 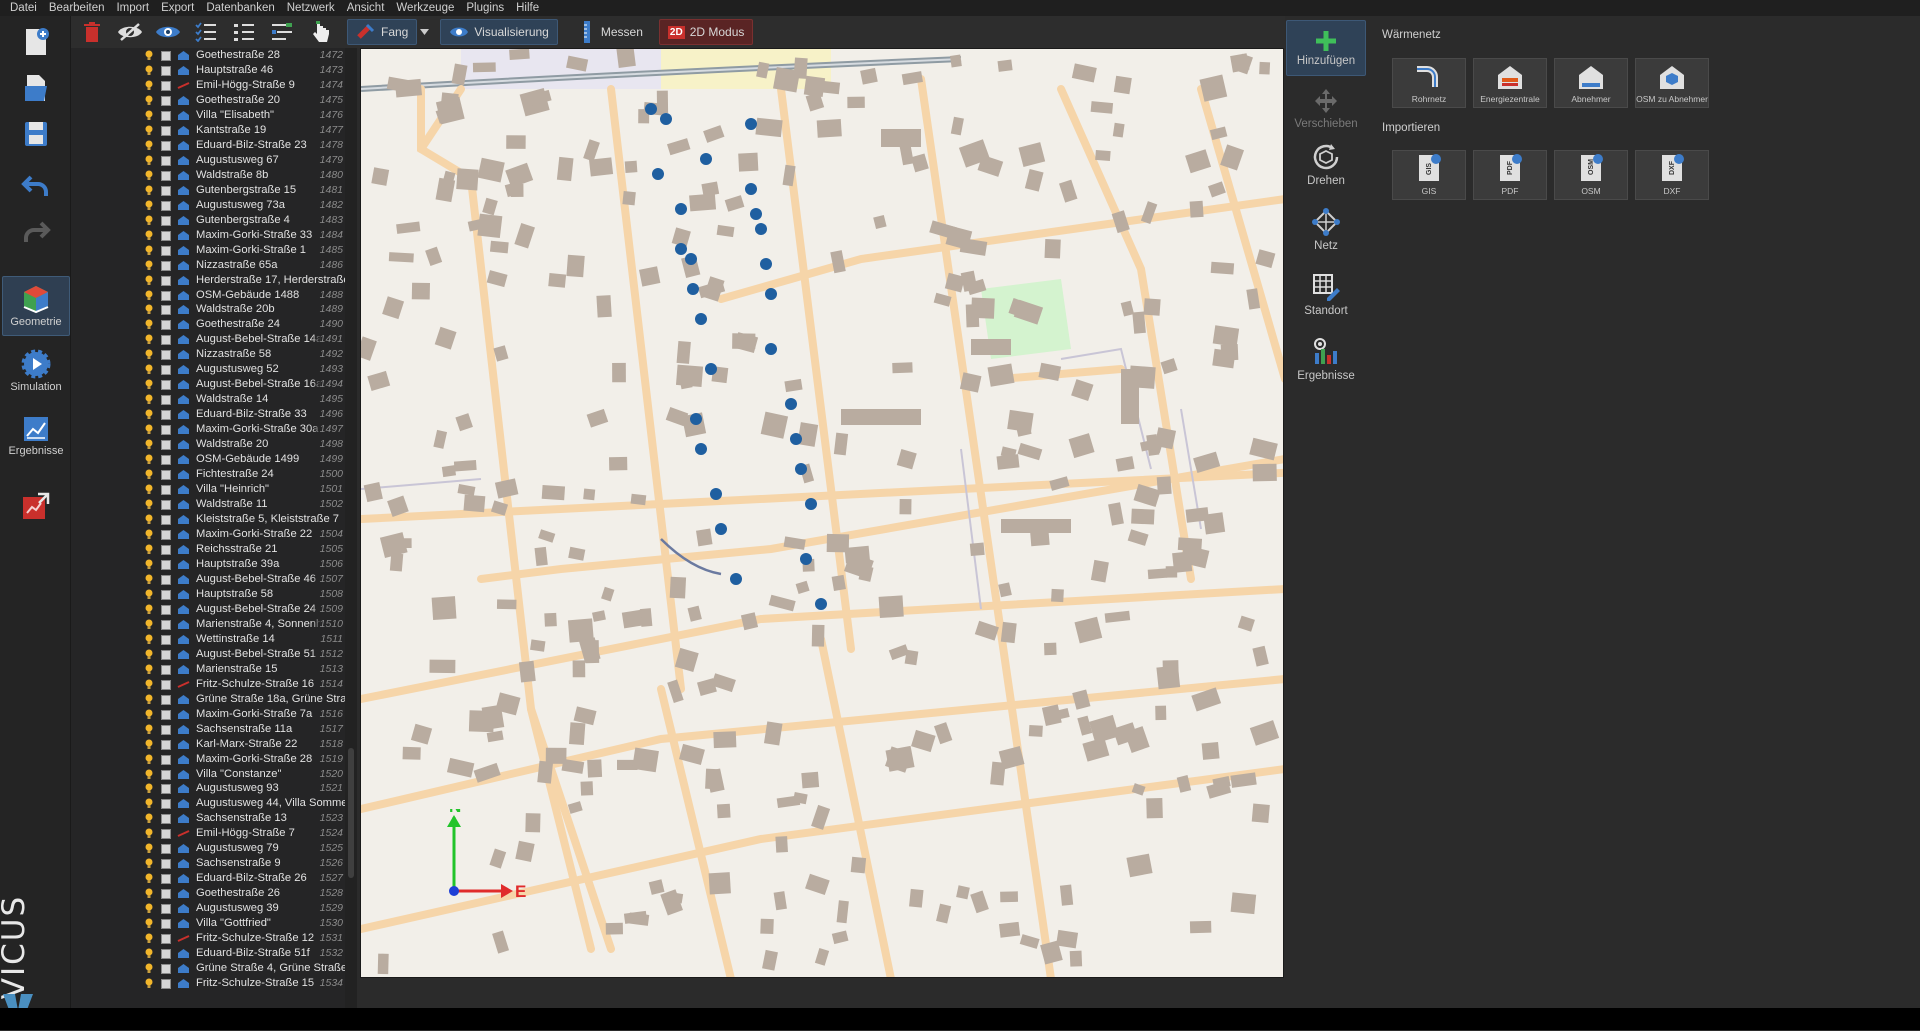 What do you see at coordinates (1326, 359) in the screenshot?
I see `results-button: Ergebnisse` at bounding box center [1326, 359].